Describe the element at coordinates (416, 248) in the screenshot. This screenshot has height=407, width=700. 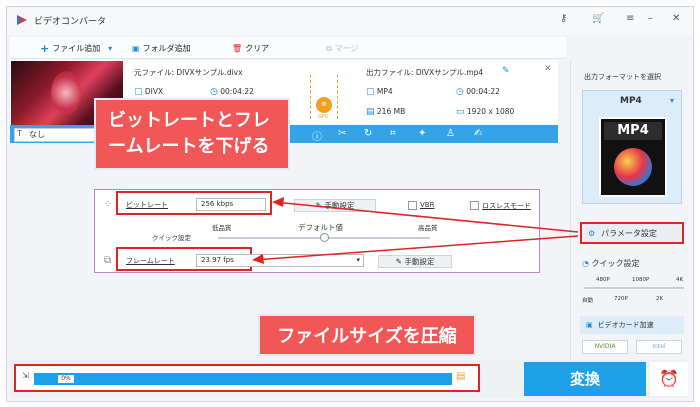
I see `arrow-to-framerate` at that location.